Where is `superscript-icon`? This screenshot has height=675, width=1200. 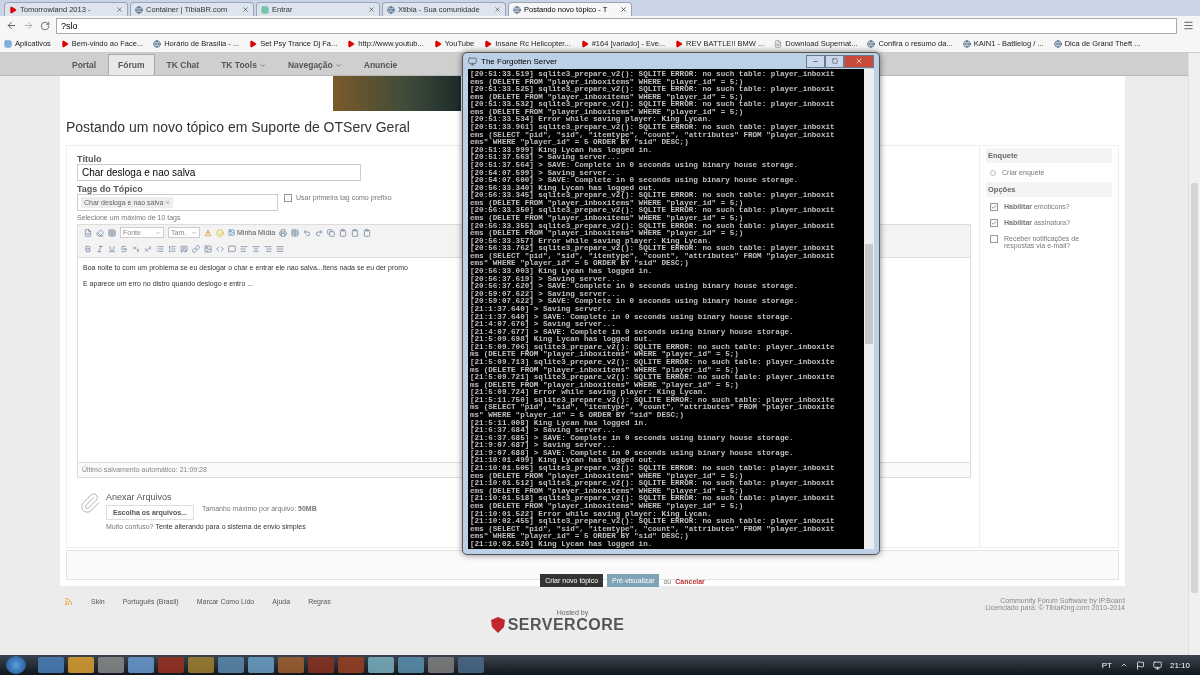
superscript-icon is located at coordinates (148, 248).